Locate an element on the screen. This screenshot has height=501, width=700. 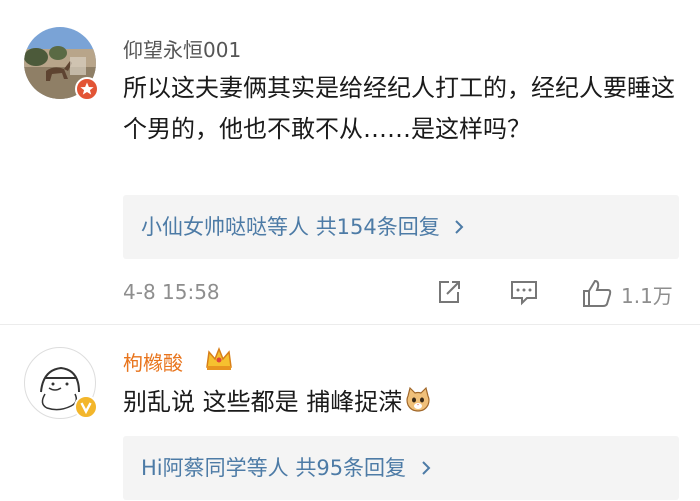
like-count: 1.1万 is located at coordinates (647, 296).